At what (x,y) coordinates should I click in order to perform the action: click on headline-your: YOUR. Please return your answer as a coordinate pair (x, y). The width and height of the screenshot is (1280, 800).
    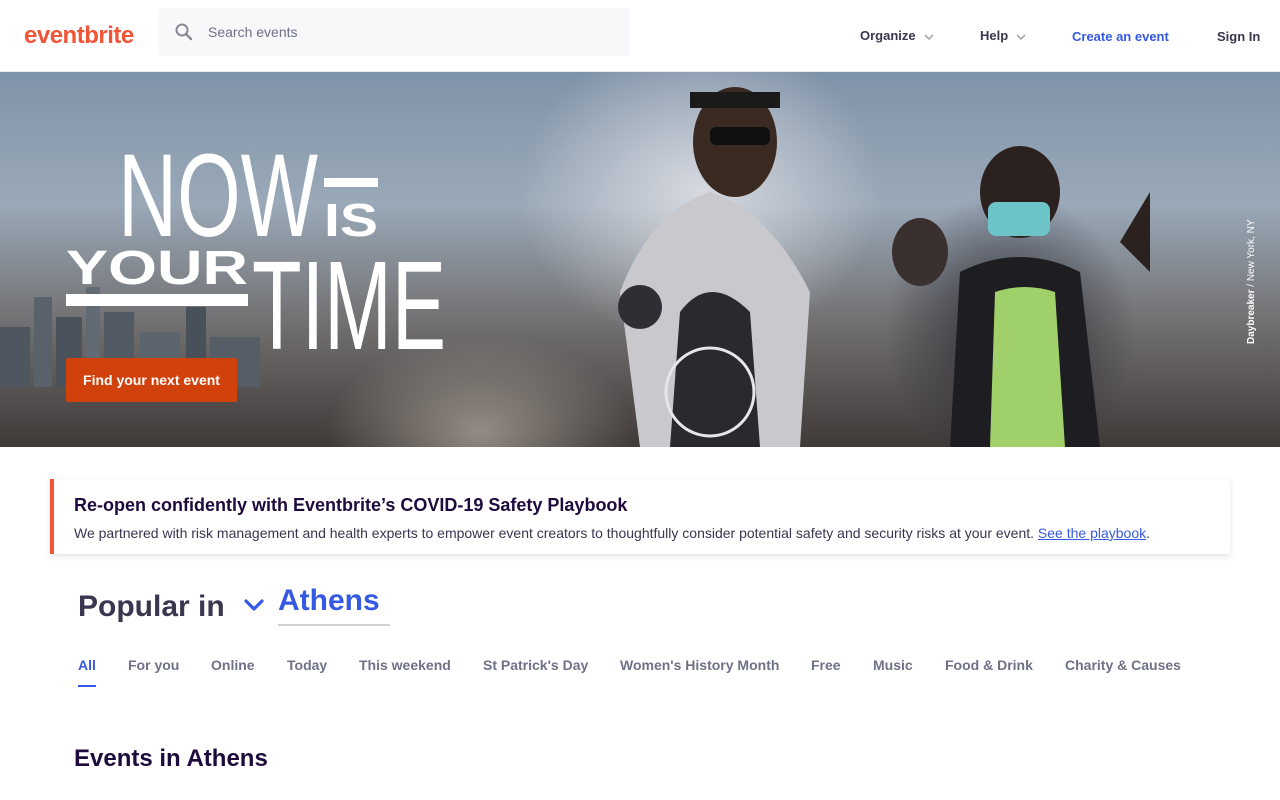
    Looking at the image, I should click on (157, 268).